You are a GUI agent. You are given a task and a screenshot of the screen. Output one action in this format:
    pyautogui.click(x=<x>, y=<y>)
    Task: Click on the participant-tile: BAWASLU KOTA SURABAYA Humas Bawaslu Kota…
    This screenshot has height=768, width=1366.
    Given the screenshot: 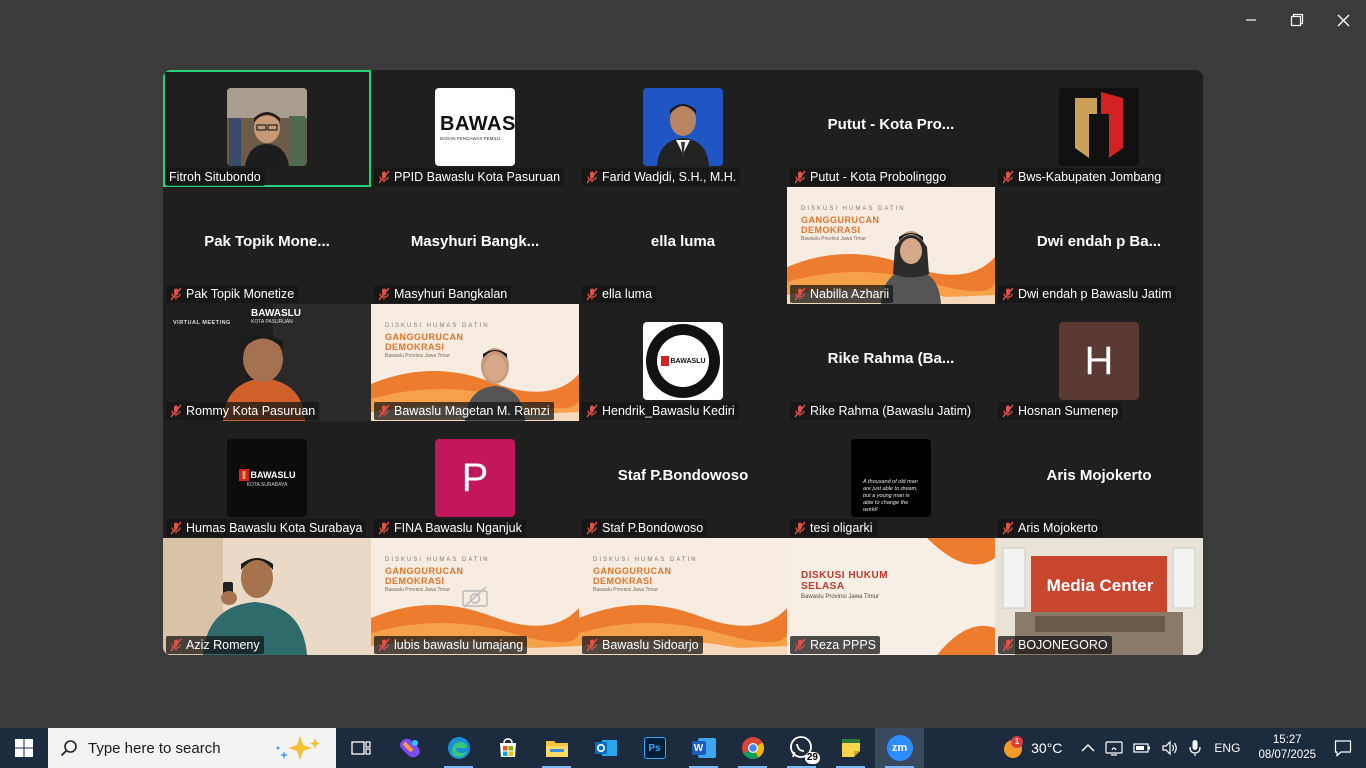 What is the action you would take?
    pyautogui.click(x=267, y=479)
    